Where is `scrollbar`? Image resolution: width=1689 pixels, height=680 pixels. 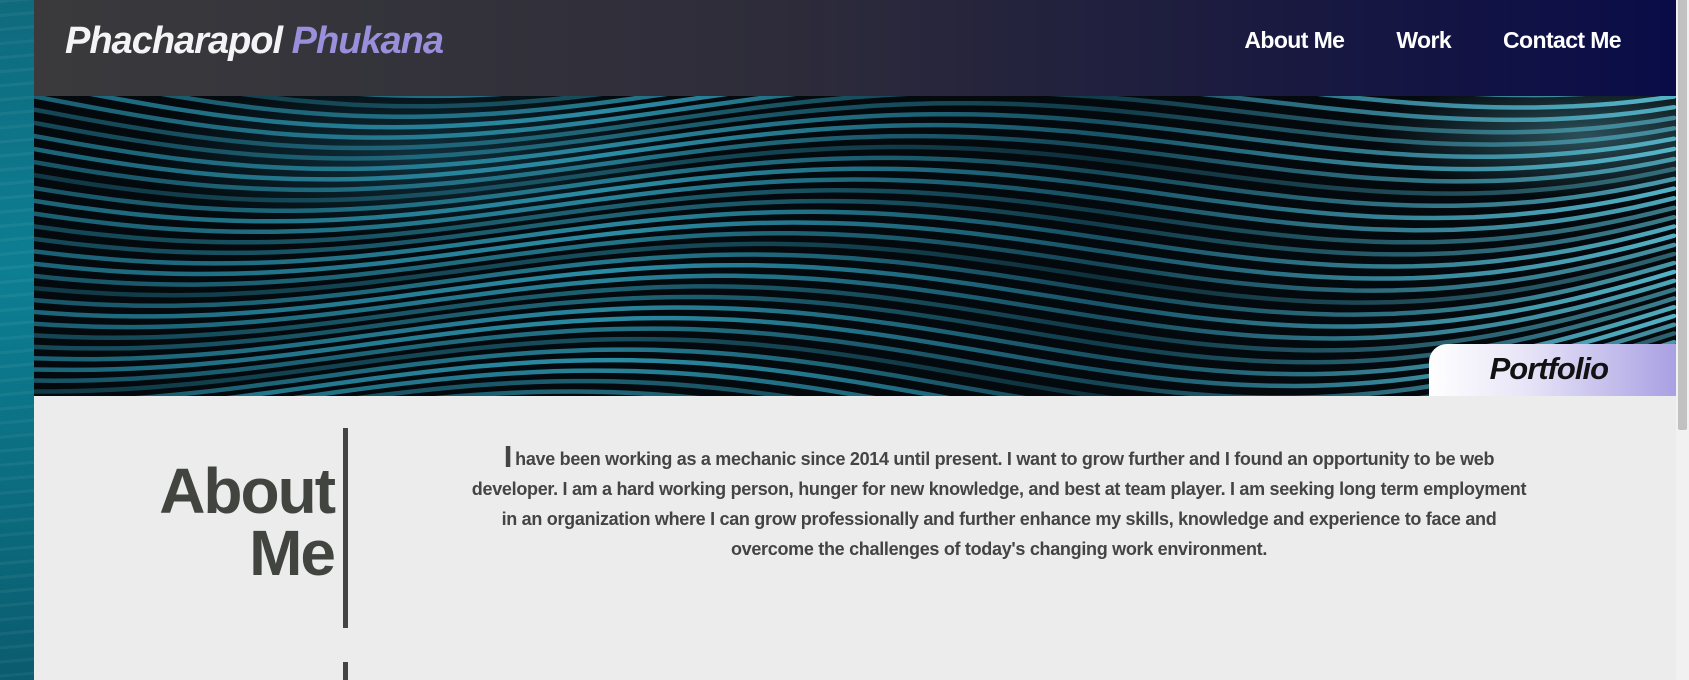
scrollbar is located at coordinates (1682, 340).